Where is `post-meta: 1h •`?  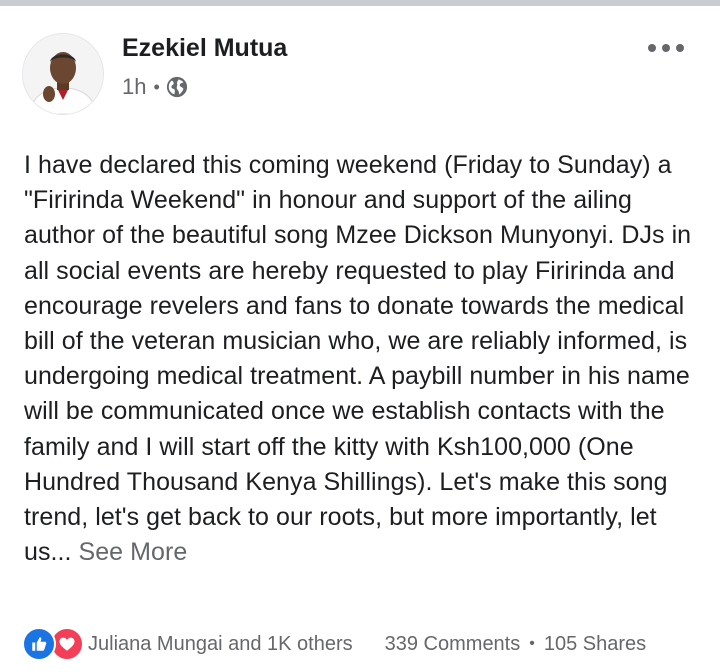 post-meta: 1h • is located at coordinates (155, 87).